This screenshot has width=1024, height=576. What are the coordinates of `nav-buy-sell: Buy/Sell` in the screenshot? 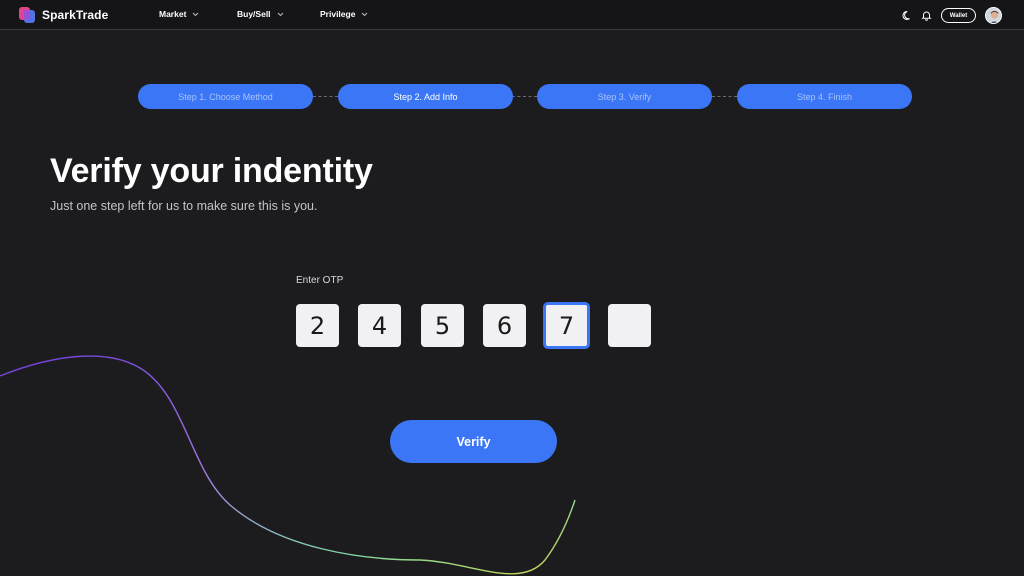 It's located at (260, 14).